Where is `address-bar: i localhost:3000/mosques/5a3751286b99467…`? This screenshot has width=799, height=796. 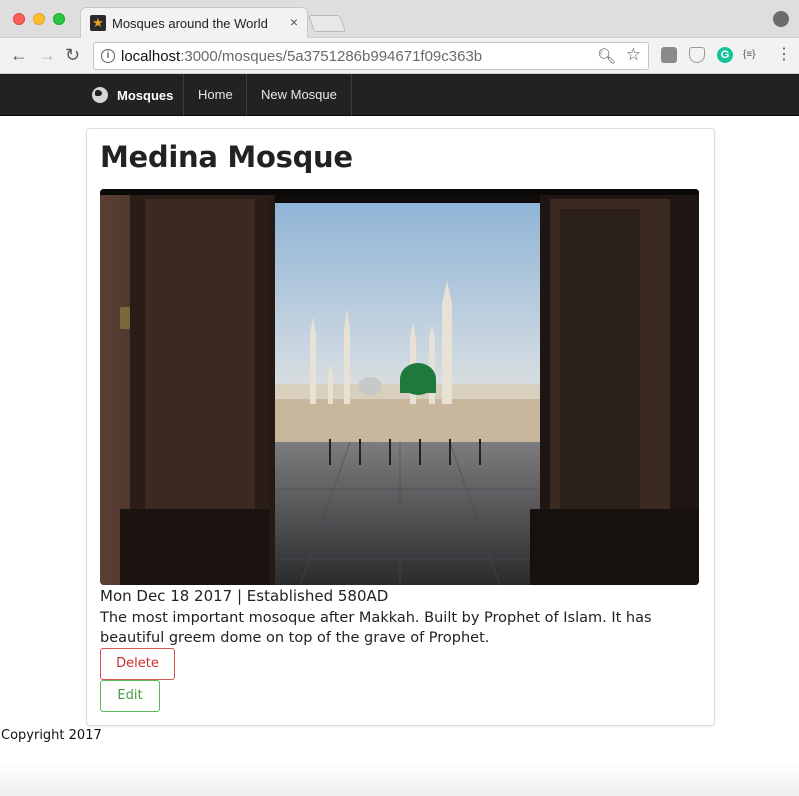
address-bar: i localhost:3000/mosques/5a3751286b99467… is located at coordinates (371, 56).